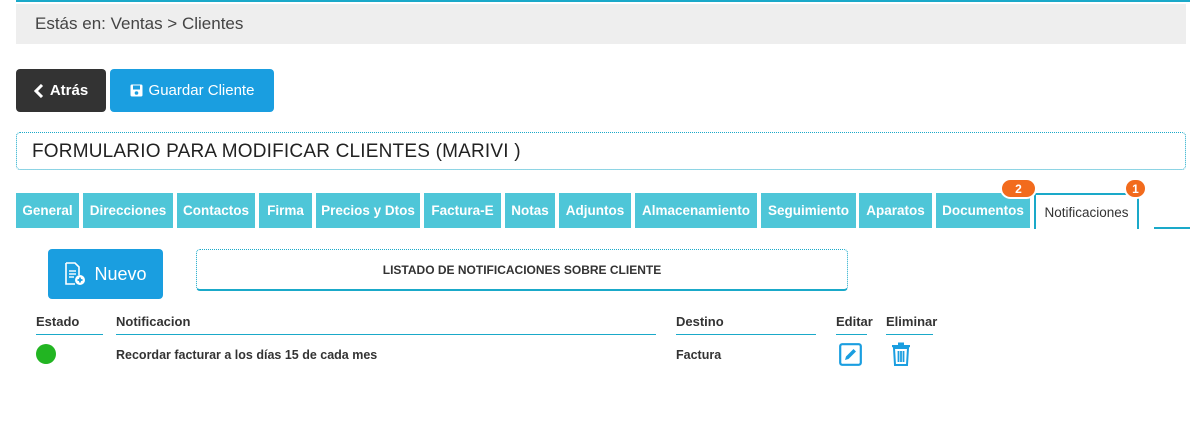  I want to click on tab-seguimiento: Seguimiento, so click(808, 210).